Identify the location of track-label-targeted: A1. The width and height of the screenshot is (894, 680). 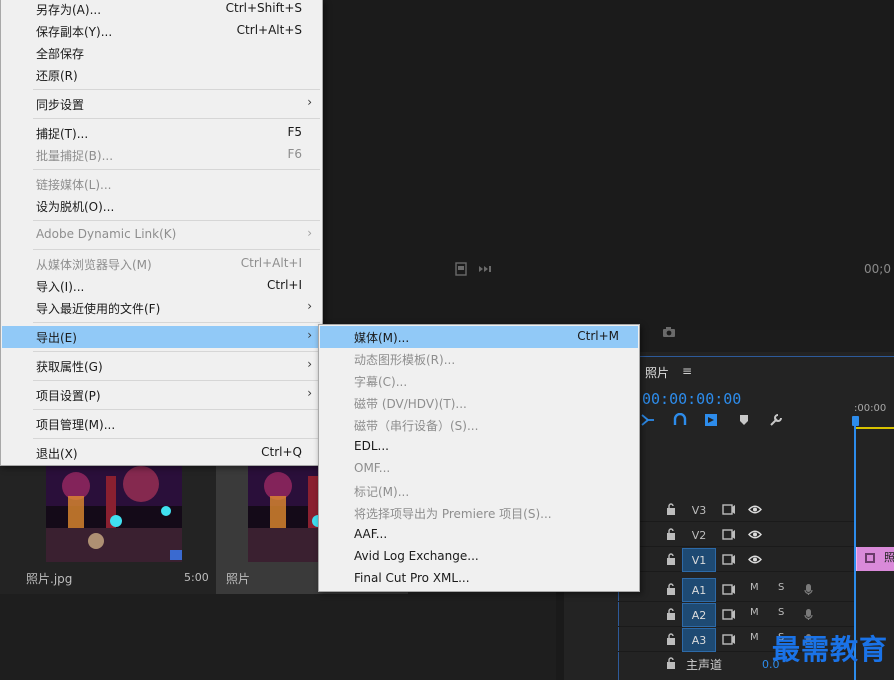
(699, 590).